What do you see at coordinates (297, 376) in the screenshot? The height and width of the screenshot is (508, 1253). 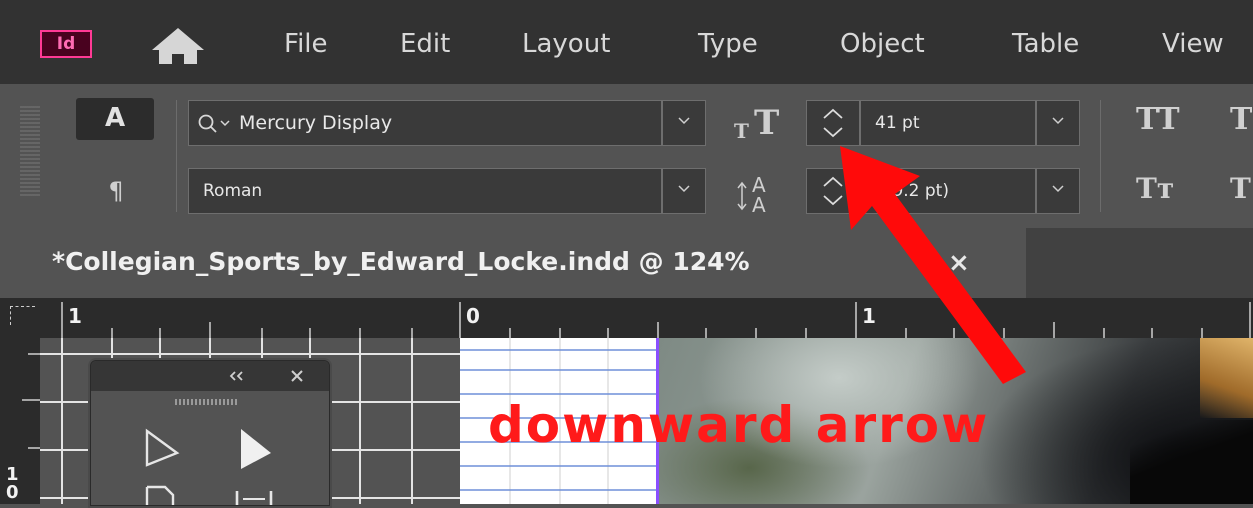 I see `close-icon` at bounding box center [297, 376].